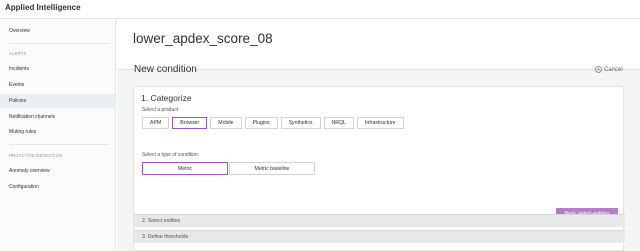 The height and width of the screenshot is (251, 640). Describe the element at coordinates (185, 168) in the screenshot. I see `condition-metric-button: Metric` at that location.